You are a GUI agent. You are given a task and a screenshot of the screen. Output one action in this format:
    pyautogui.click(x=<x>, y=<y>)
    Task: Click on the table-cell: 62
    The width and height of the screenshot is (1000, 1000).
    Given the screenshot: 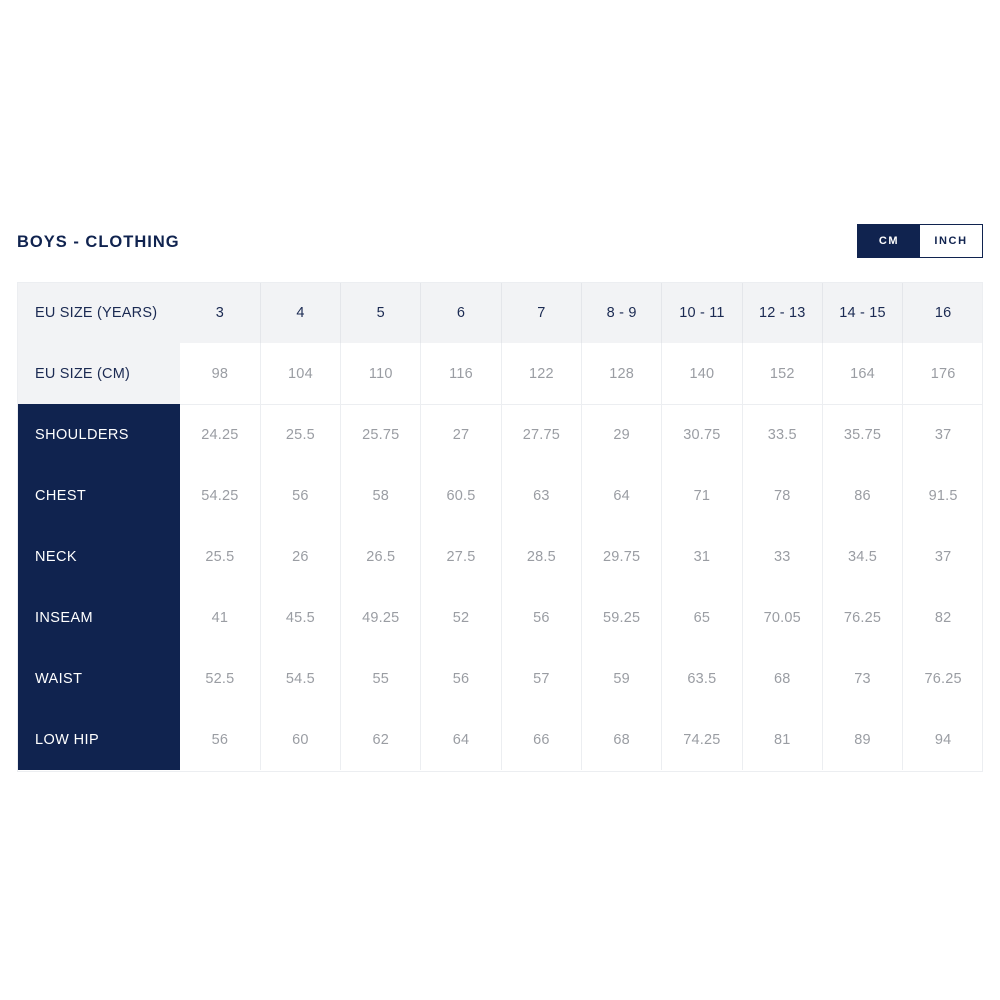 What is the action you would take?
    pyautogui.click(x=381, y=739)
    